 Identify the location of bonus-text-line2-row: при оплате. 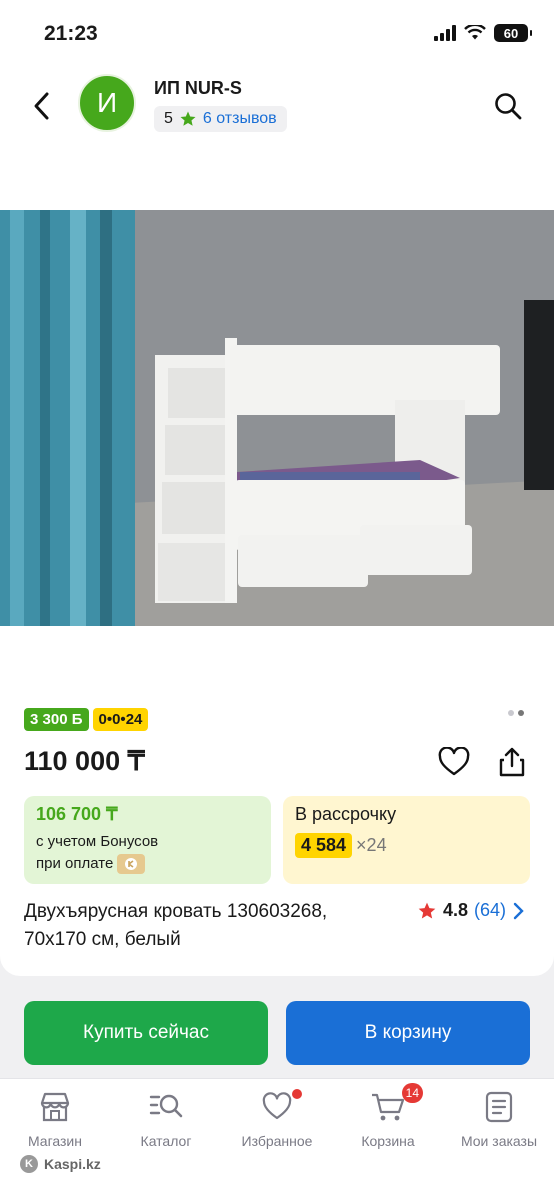
(147, 864).